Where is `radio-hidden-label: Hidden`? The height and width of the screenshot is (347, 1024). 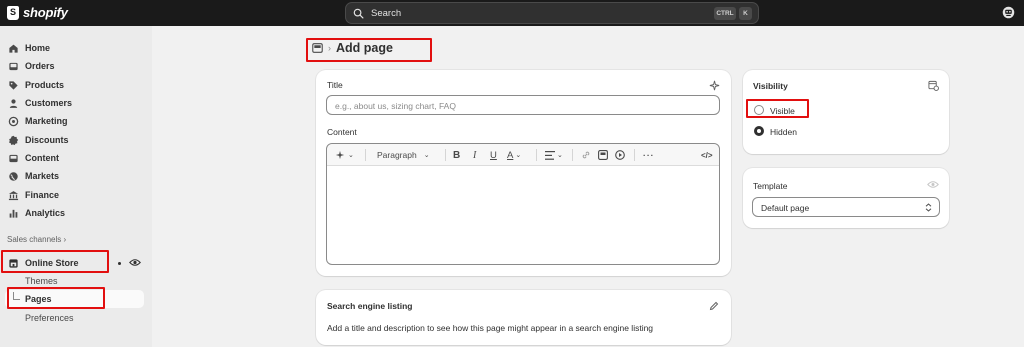 radio-hidden-label: Hidden is located at coordinates (783, 132).